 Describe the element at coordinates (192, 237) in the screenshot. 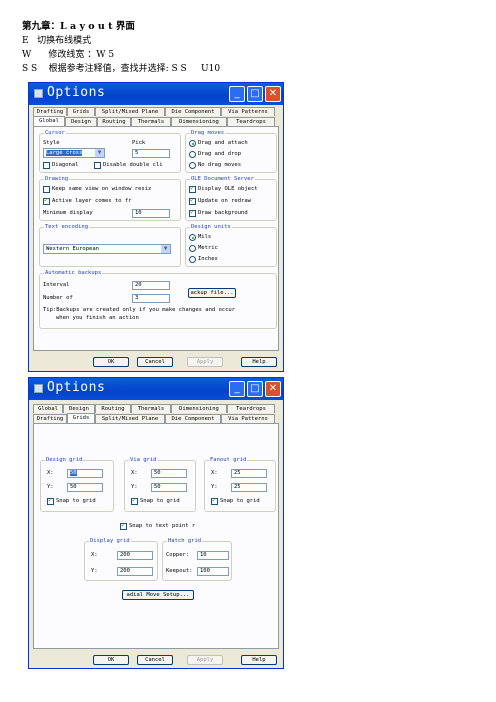

I see `mils-radio` at that location.